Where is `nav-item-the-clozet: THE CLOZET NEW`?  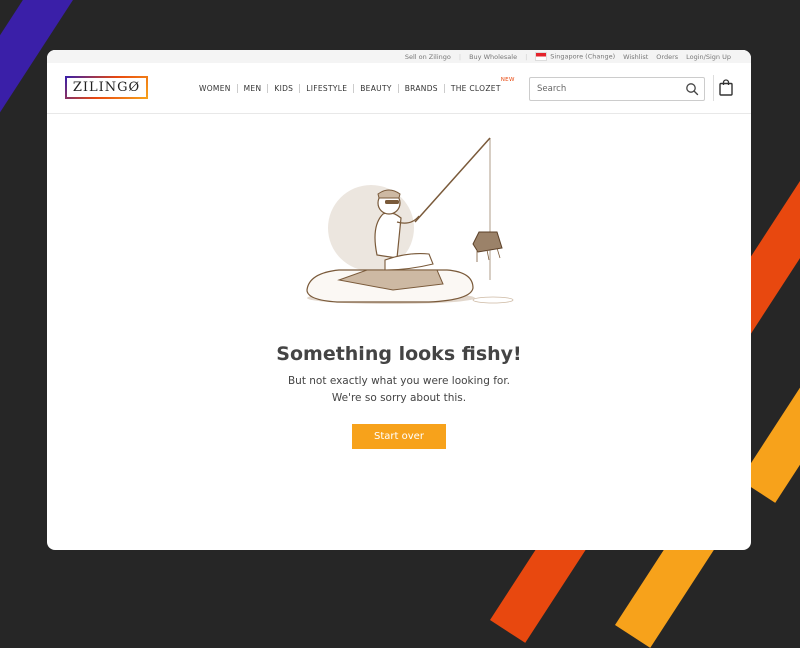
nav-item-the-clozet: THE CLOZET NEW is located at coordinates (478, 85).